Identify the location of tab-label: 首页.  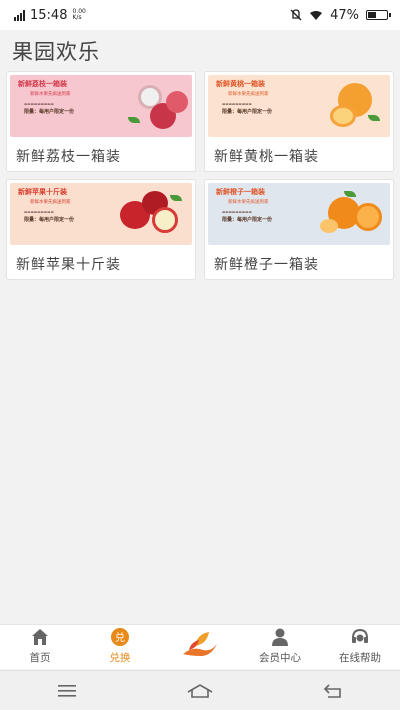
(40, 658).